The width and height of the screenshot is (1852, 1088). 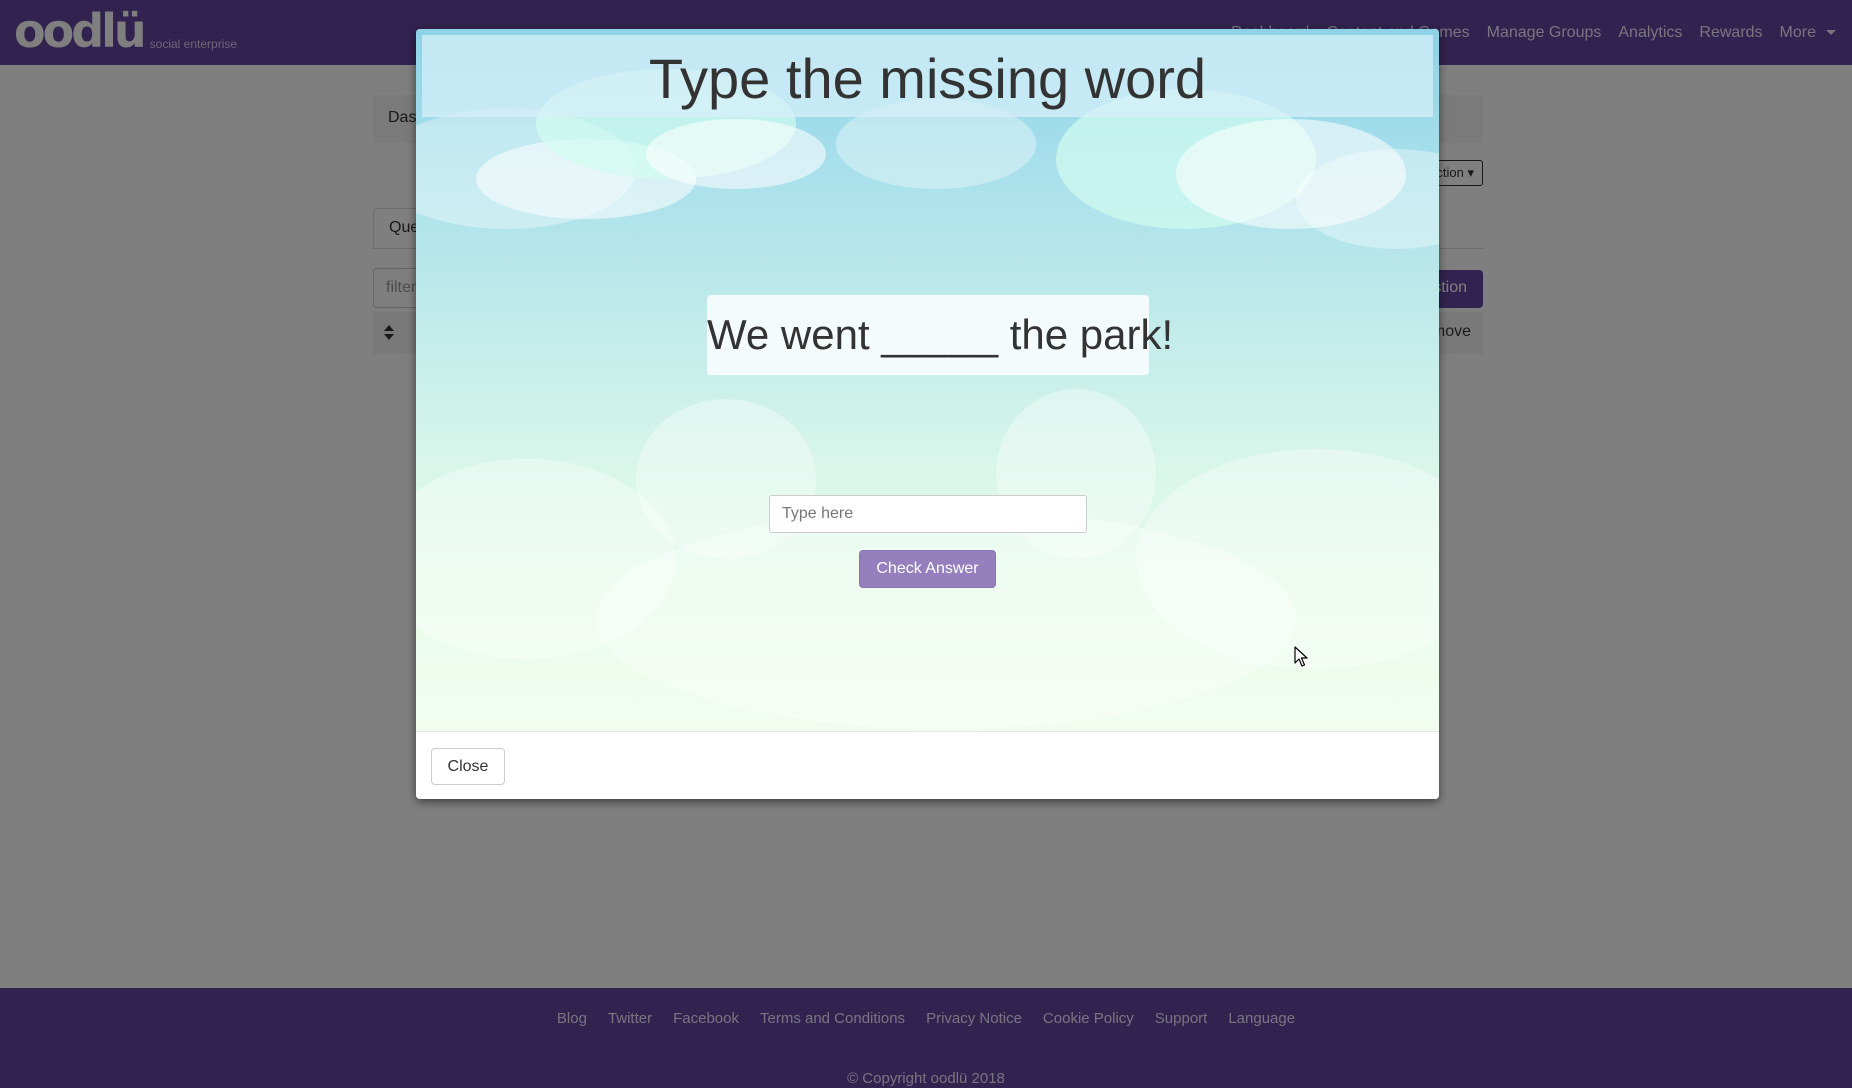 I want to click on game-title: Type the missing word, so click(x=927, y=78).